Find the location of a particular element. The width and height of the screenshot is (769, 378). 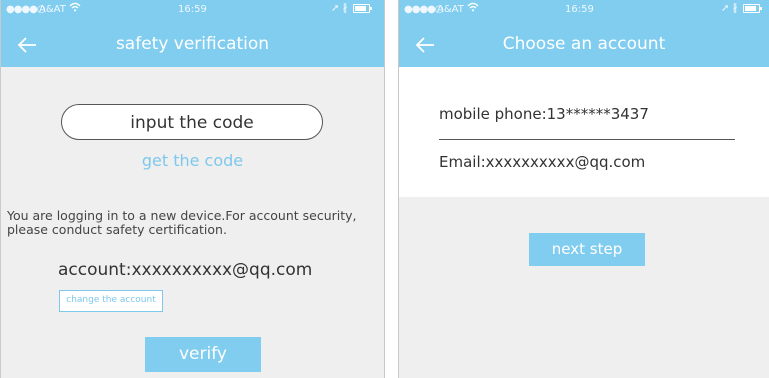

divider is located at coordinates (587, 139).